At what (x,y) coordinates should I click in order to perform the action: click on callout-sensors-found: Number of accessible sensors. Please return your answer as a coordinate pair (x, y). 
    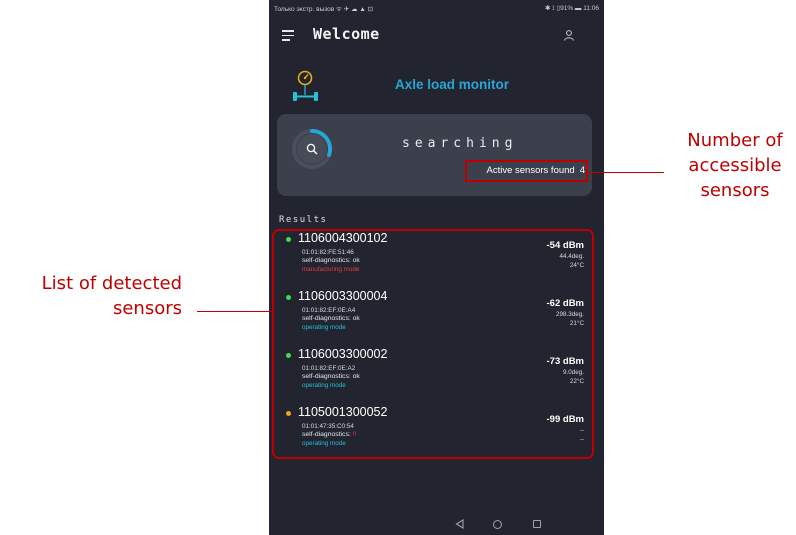
    Looking at the image, I should click on (735, 165).